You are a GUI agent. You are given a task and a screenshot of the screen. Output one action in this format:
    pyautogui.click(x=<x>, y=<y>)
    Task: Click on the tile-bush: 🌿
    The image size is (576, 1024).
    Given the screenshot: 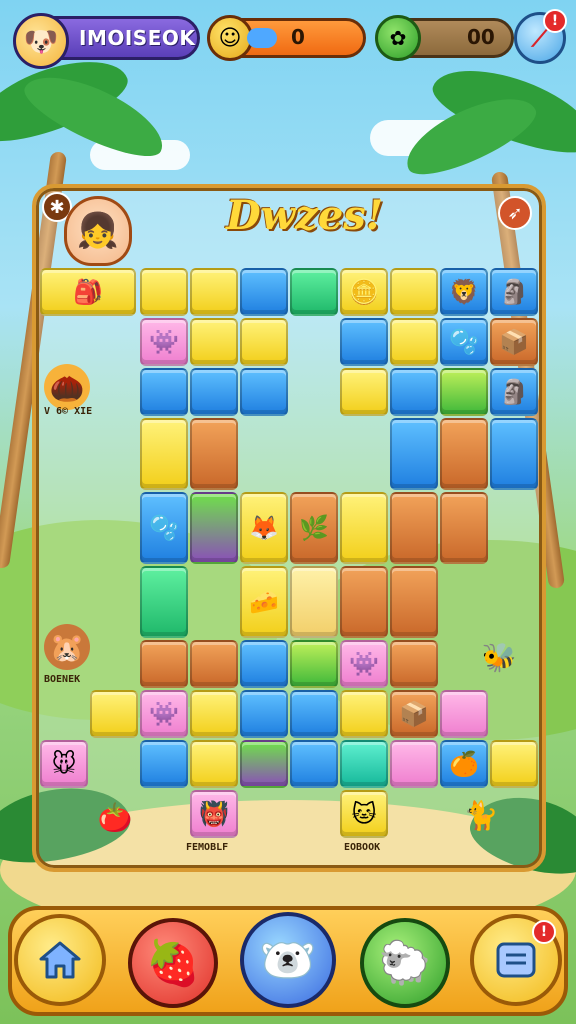 What is the action you would take?
    pyautogui.click(x=314, y=528)
    